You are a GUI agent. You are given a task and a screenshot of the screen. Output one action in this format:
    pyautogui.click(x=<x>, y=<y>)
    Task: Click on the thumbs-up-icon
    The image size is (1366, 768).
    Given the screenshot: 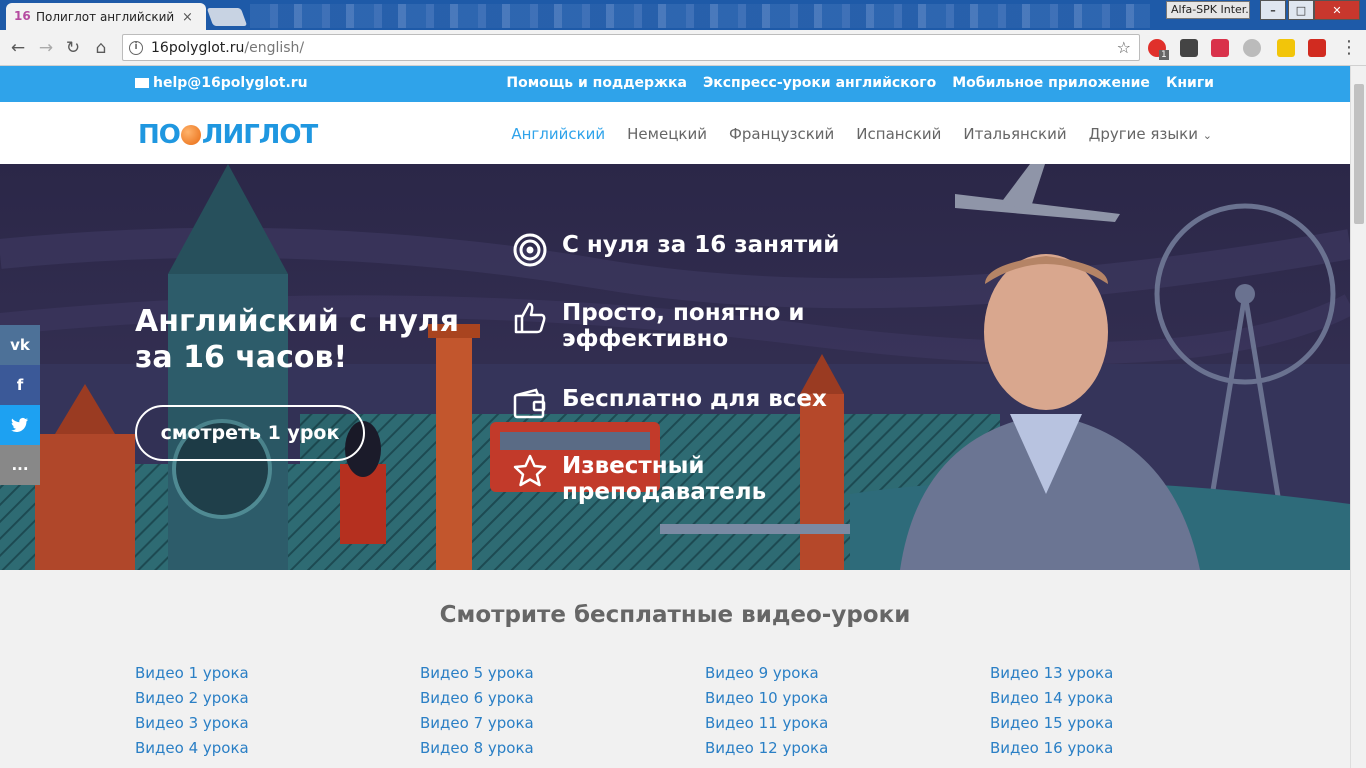 What is the action you would take?
    pyautogui.click(x=530, y=318)
    